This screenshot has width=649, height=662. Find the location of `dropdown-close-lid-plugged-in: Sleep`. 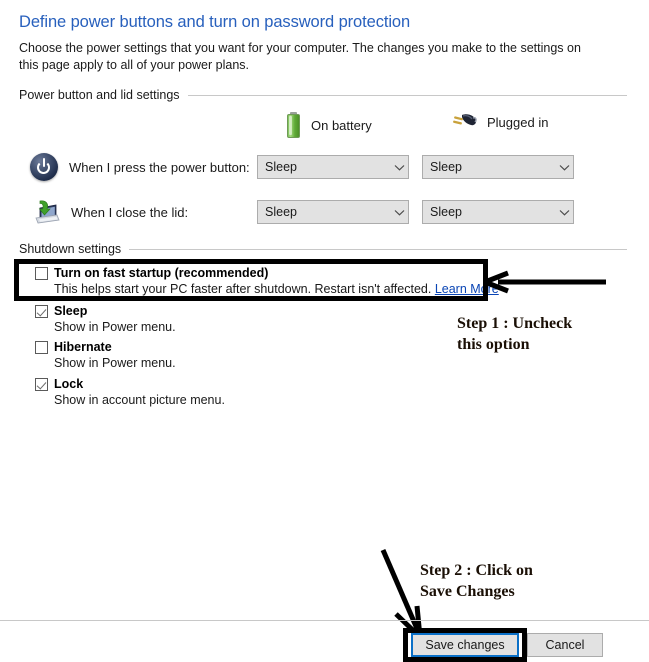

dropdown-close-lid-plugged-in: Sleep is located at coordinates (498, 212).